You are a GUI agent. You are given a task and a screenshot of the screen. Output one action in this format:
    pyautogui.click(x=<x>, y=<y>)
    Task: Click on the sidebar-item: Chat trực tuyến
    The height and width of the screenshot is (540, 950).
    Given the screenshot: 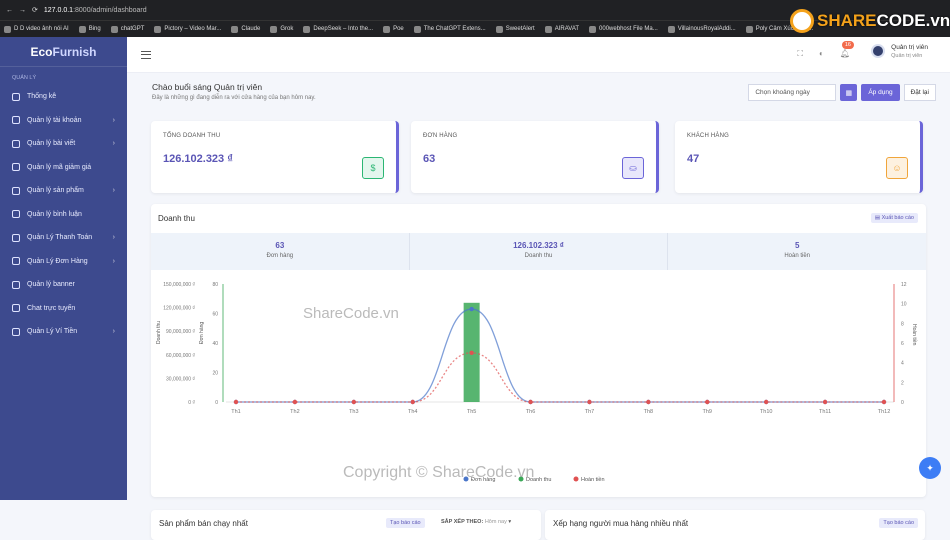 What is the action you would take?
    pyautogui.click(x=63, y=309)
    